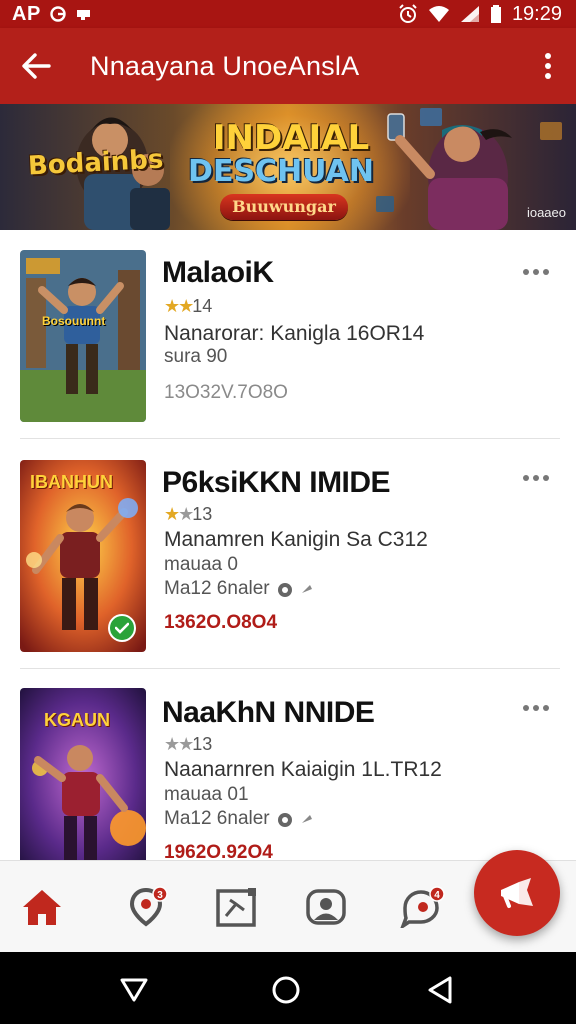 The height and width of the screenshot is (1024, 576). Describe the element at coordinates (226, 392) in the screenshot. I see `game-price: 13O32V.7O8O` at that location.